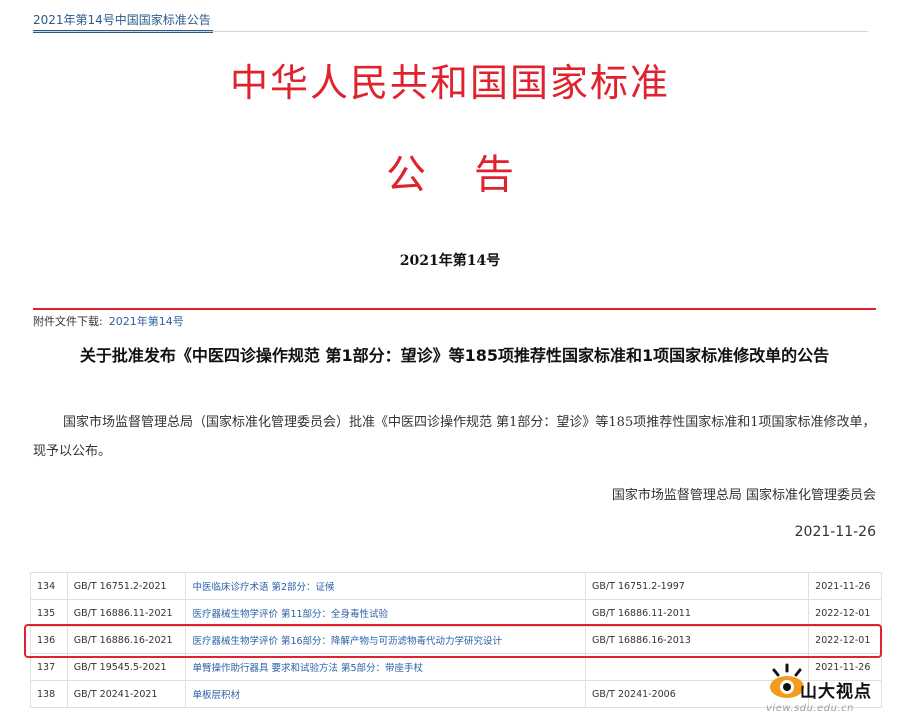 This screenshot has height=725, width=900. I want to click on row-number: 135, so click(49, 613).